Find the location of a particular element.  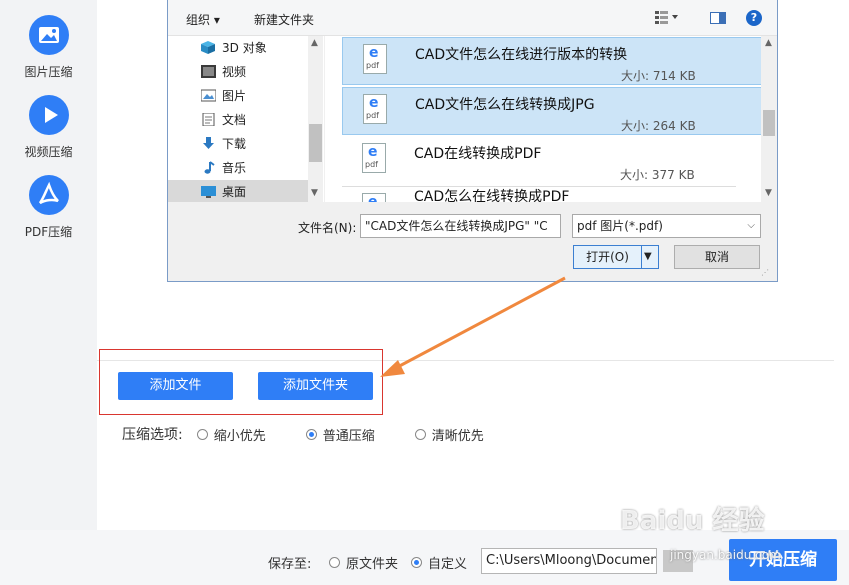

nav-item-label: 视频 is located at coordinates (234, 71).